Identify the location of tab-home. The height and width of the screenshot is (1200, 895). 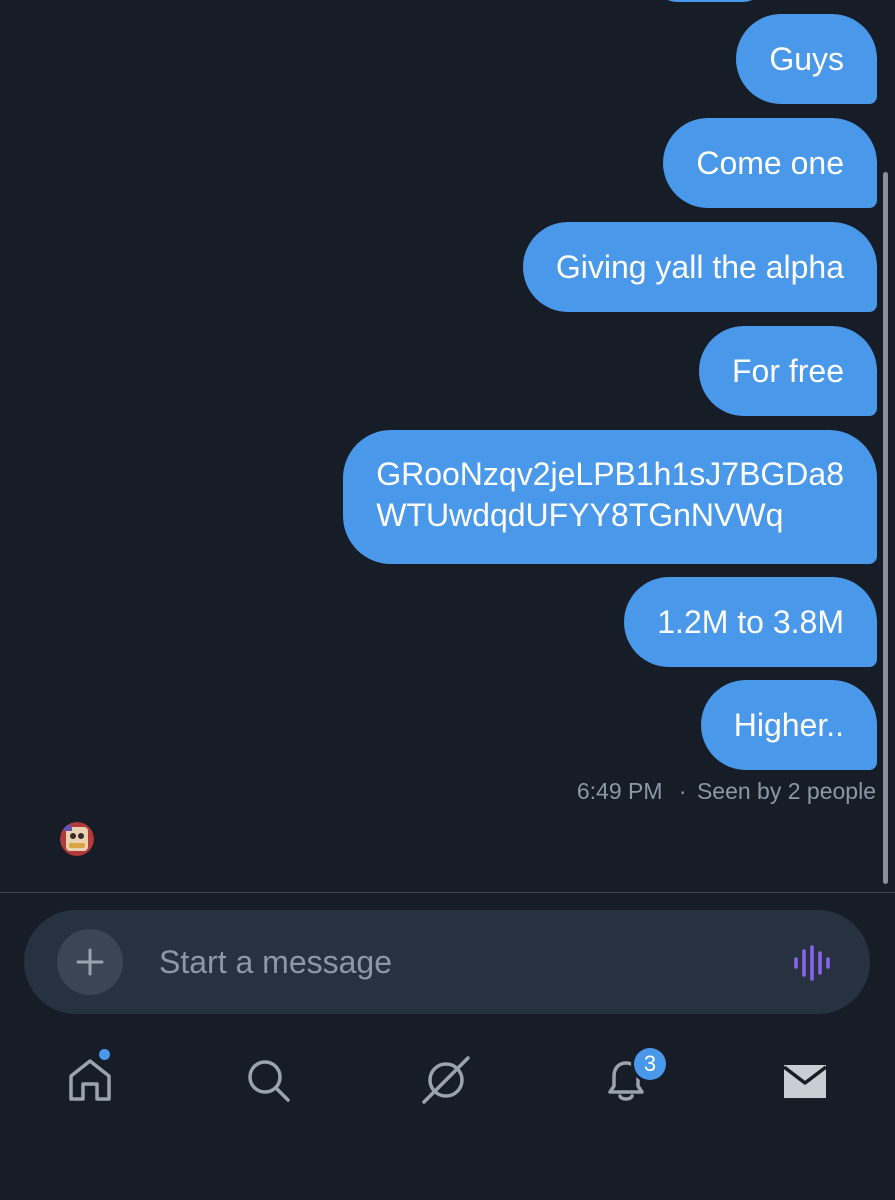
(90, 1080).